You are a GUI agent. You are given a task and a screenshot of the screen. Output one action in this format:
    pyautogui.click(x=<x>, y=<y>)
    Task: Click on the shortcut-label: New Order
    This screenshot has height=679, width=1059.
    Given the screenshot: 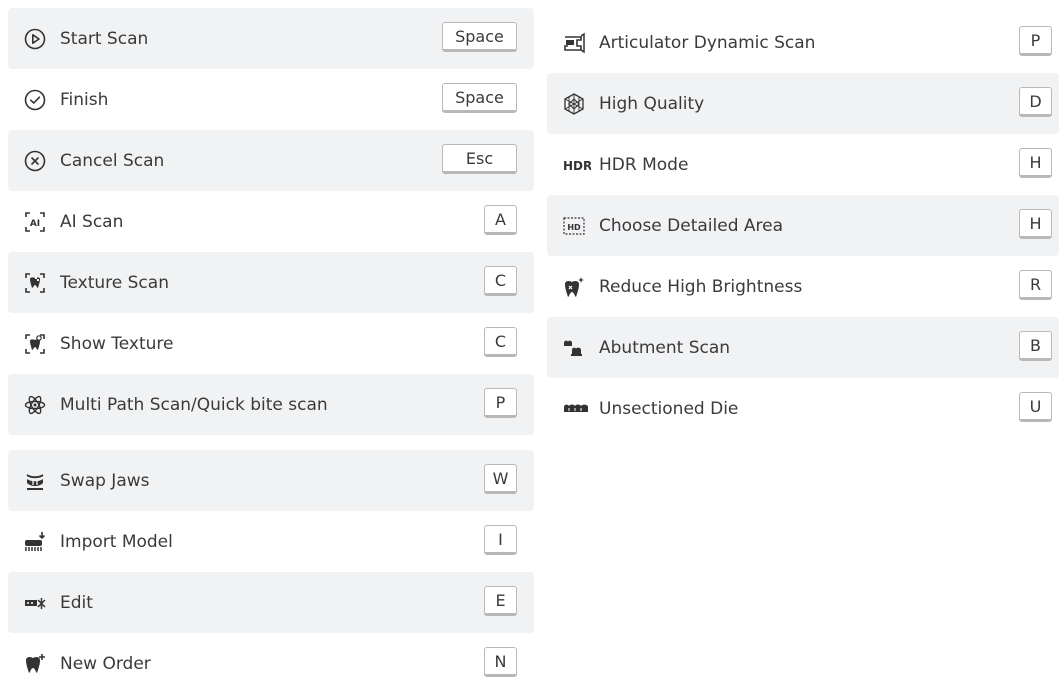 What is the action you would take?
    pyautogui.click(x=105, y=663)
    